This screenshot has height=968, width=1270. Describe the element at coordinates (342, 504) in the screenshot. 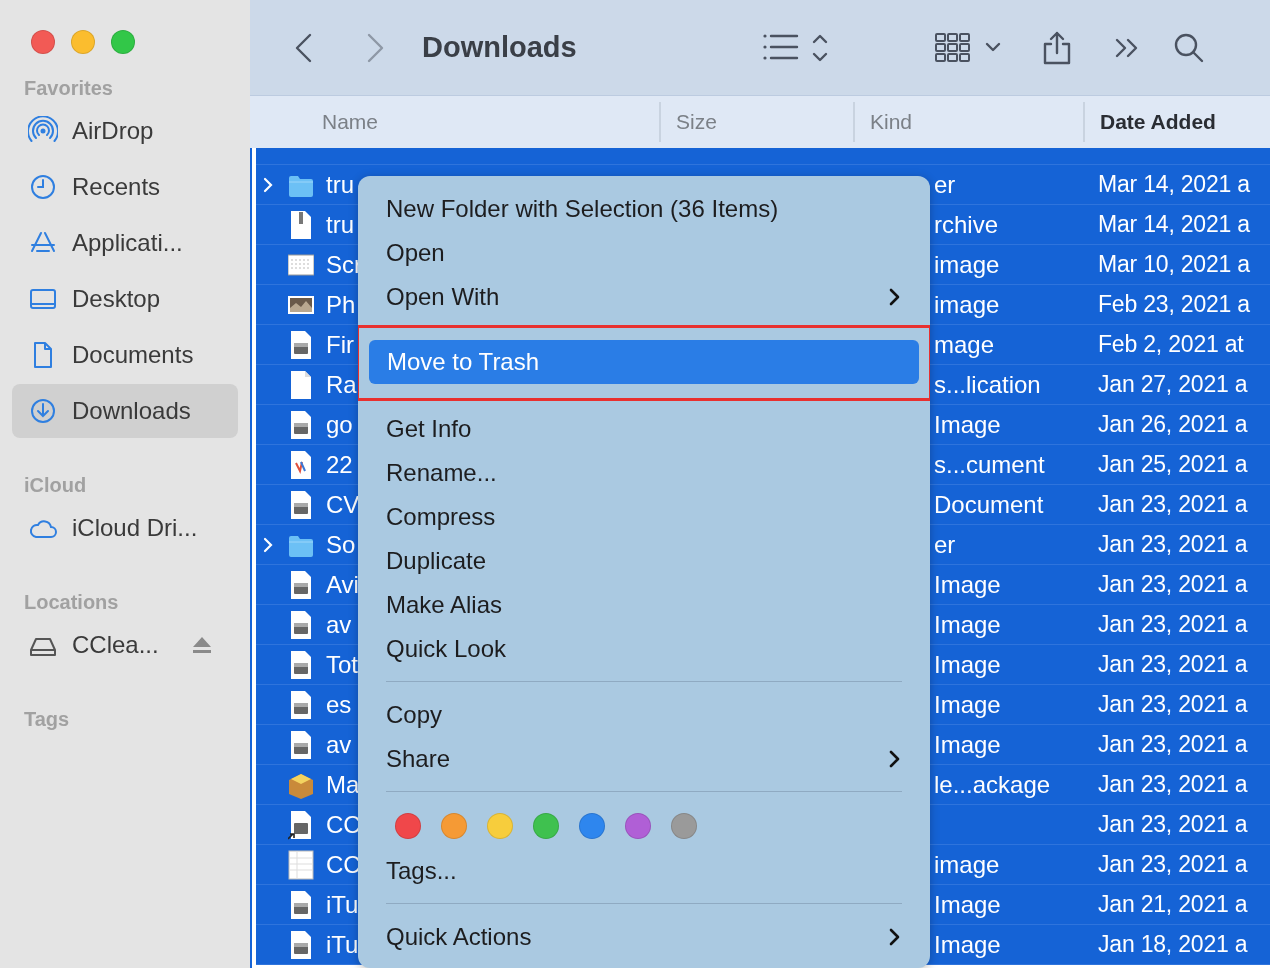

I see `file-name: CV` at that location.